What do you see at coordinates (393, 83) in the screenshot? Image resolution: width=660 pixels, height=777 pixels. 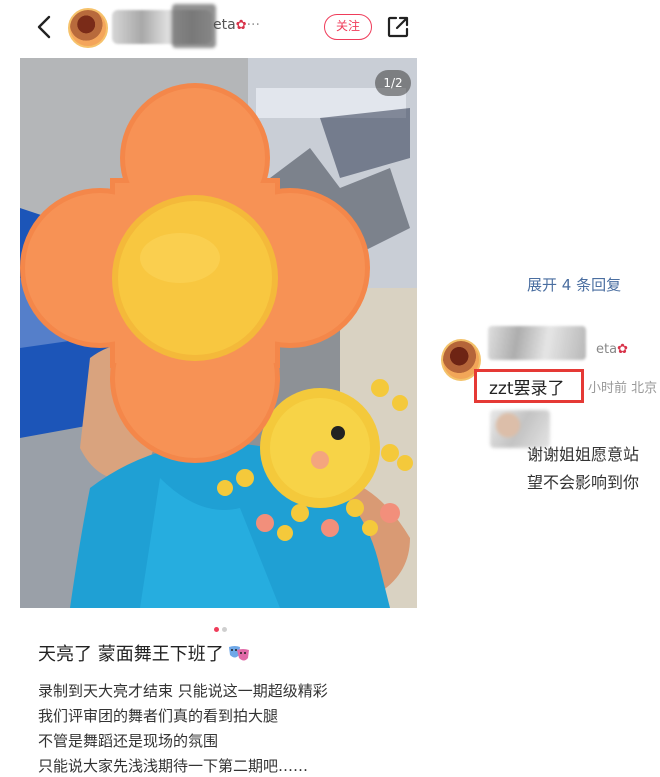 I see `image-counter: 1/2` at bounding box center [393, 83].